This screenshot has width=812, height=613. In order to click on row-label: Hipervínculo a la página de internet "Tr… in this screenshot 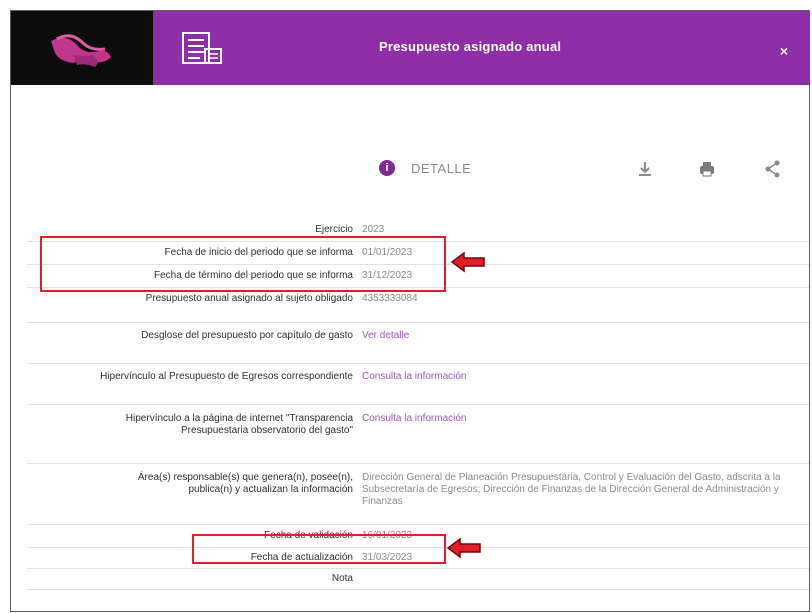, I will do `click(239, 424)`.